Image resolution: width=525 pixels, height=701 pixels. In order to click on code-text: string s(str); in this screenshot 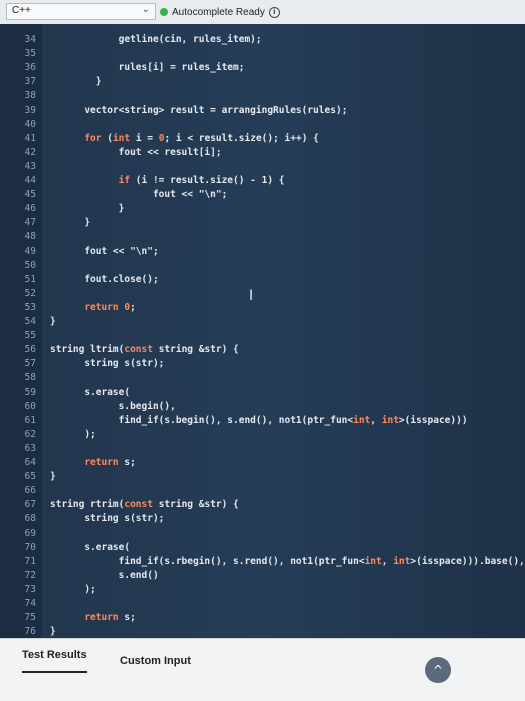, I will do `click(124, 518)`.